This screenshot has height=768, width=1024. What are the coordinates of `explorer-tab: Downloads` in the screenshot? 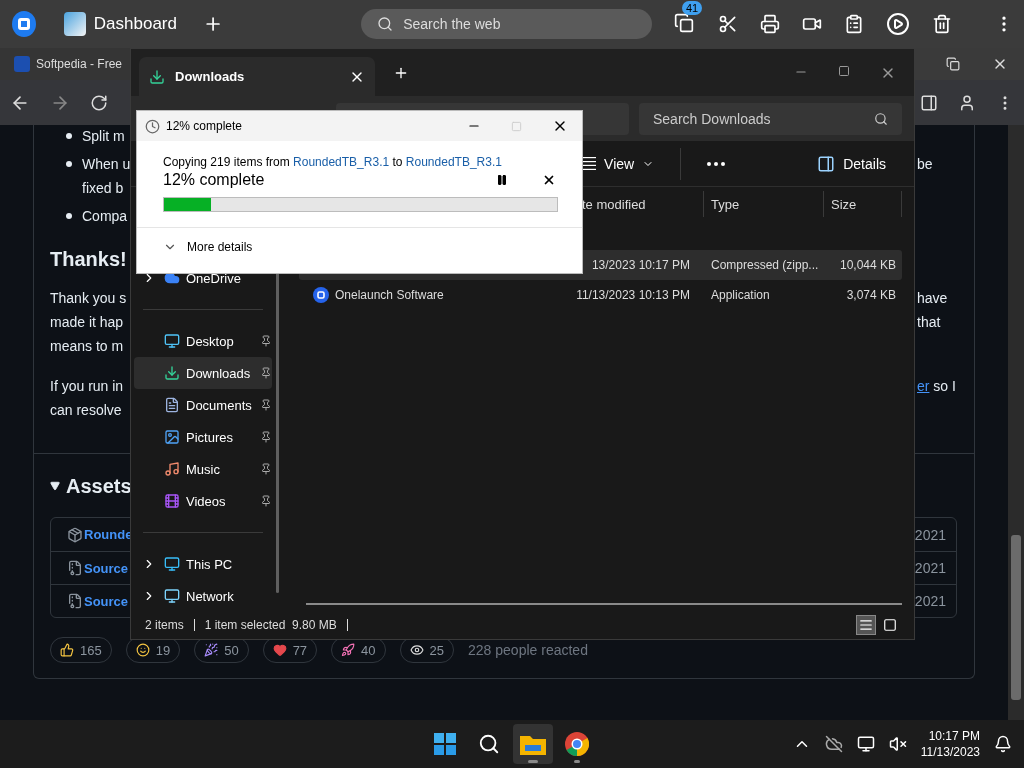 It's located at (257, 76).